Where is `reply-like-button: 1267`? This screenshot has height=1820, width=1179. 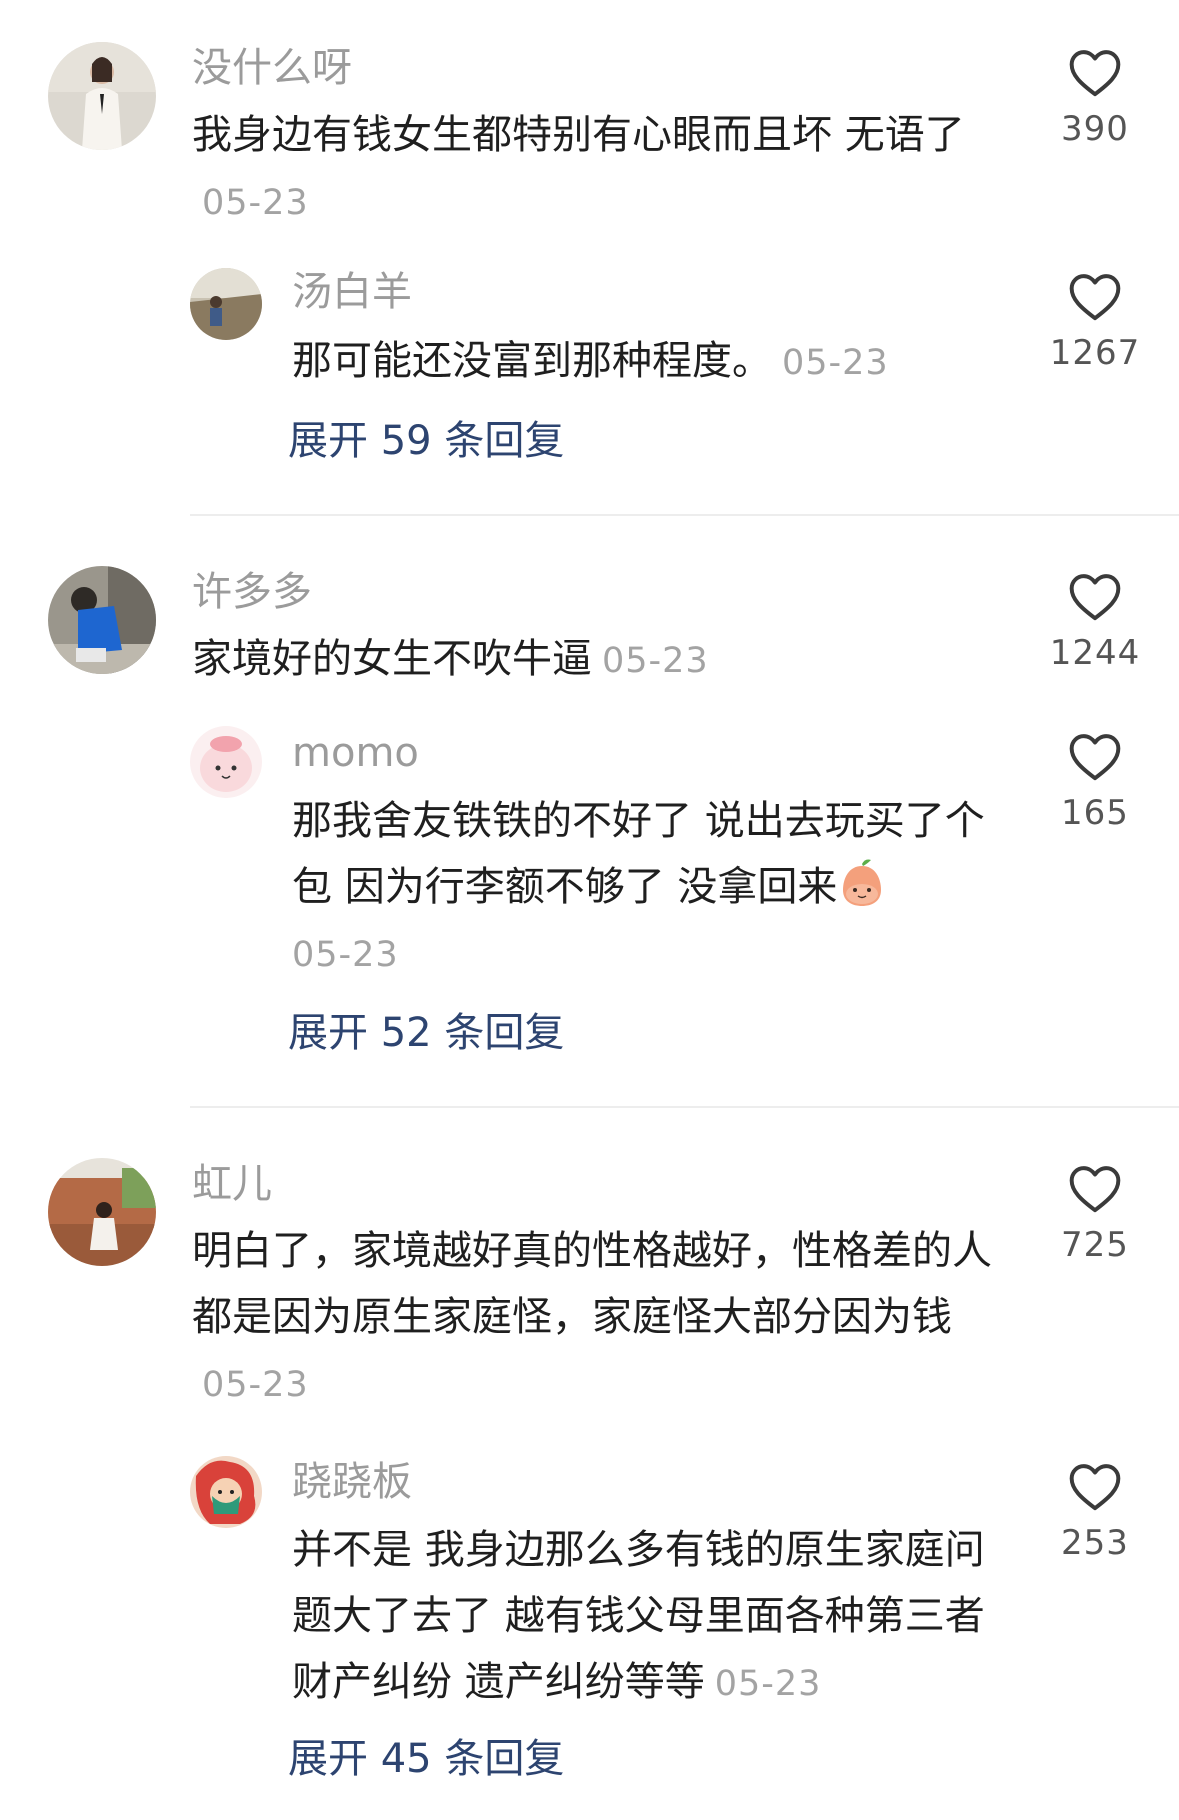 reply-like-button: 1267 is located at coordinates (1095, 320).